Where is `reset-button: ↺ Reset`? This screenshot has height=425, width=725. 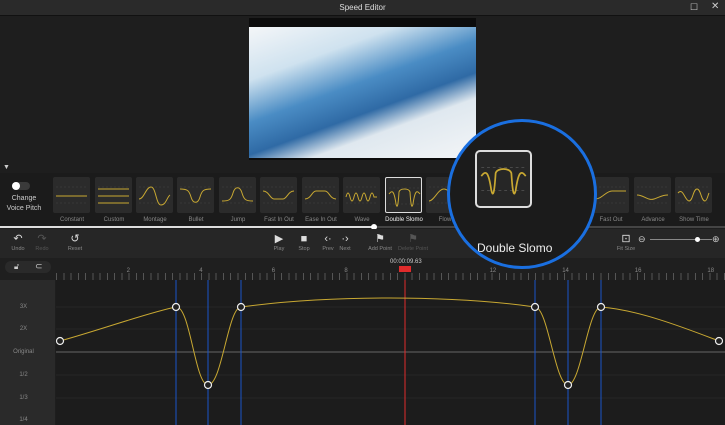 reset-button: ↺ Reset is located at coordinates (75, 242).